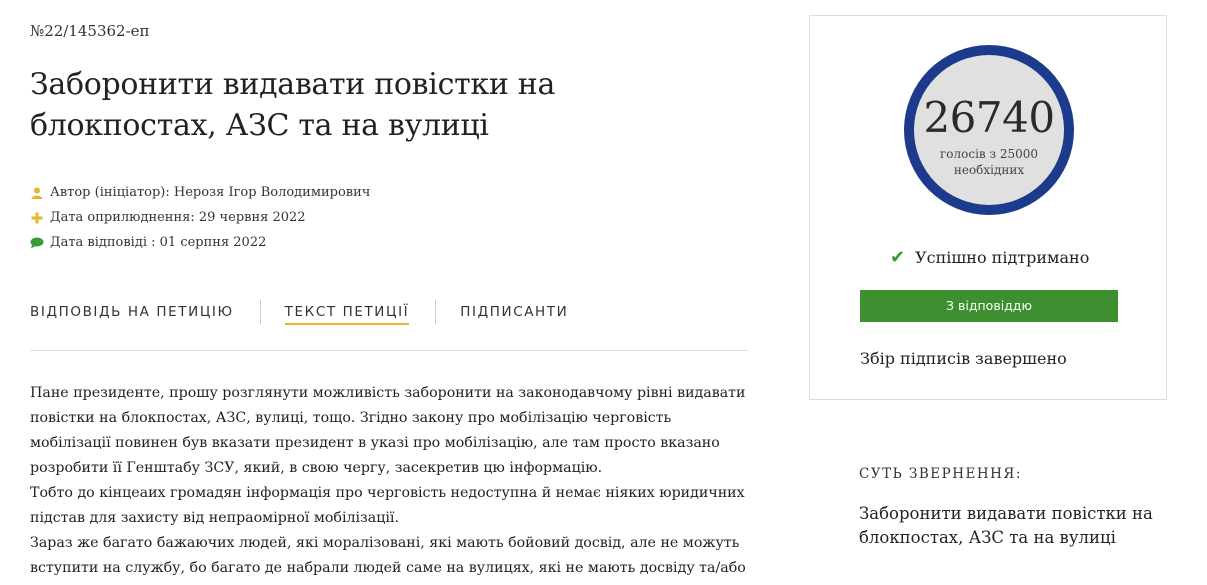 The width and height of the screenshot is (1207, 585). What do you see at coordinates (963, 358) in the screenshot?
I see `collection-status: Збір підписів завершено` at bounding box center [963, 358].